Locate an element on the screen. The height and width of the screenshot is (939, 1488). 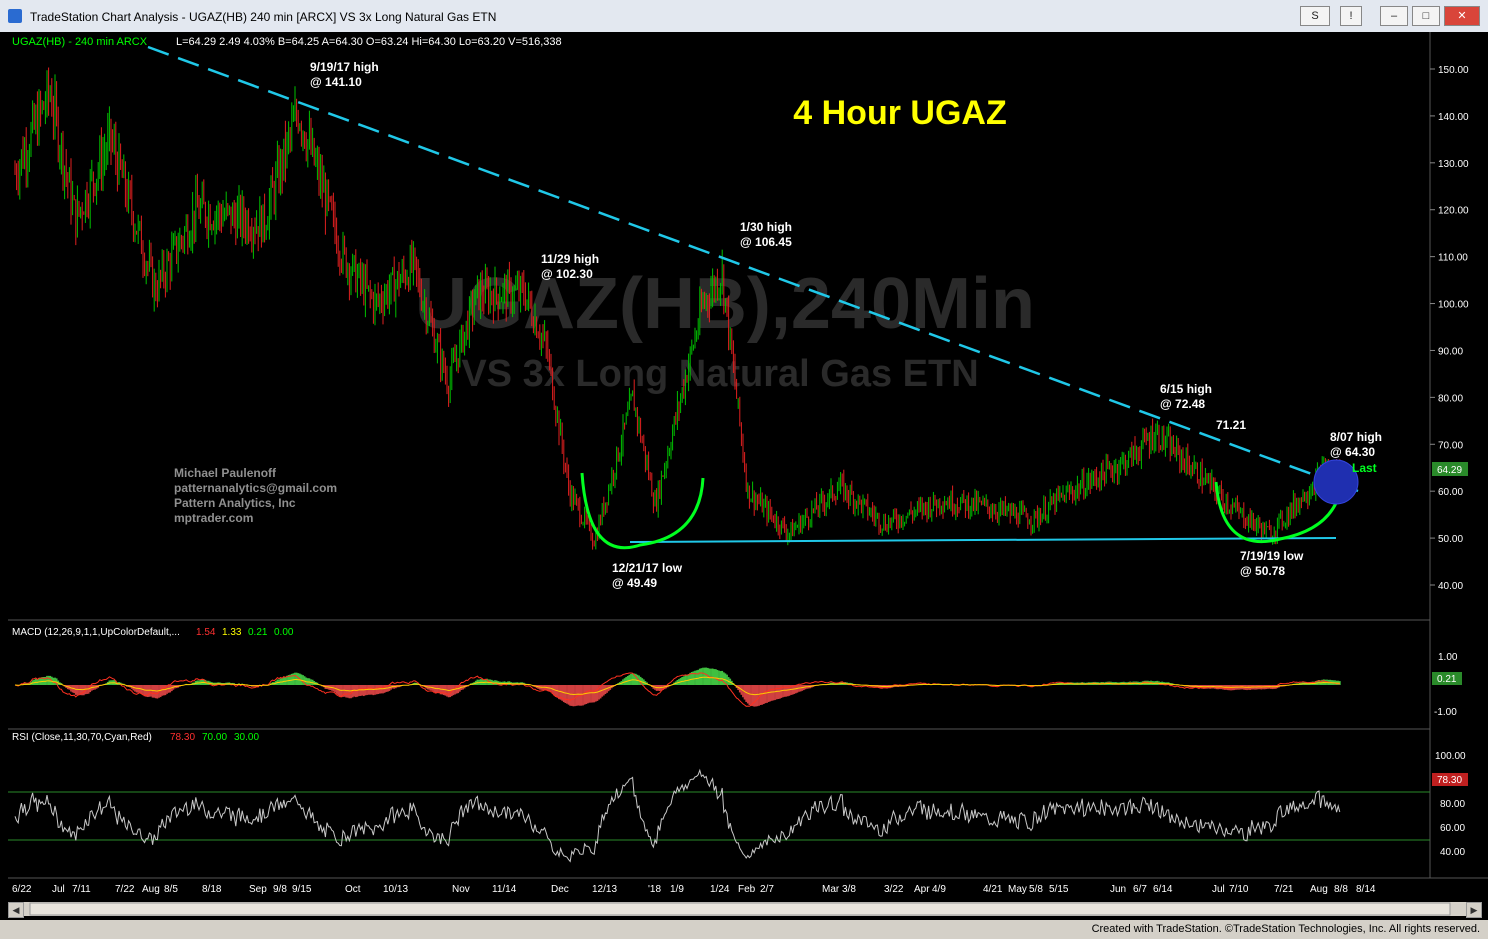
annotation-1-line2: @ 102.30 is located at coordinates (567, 274).